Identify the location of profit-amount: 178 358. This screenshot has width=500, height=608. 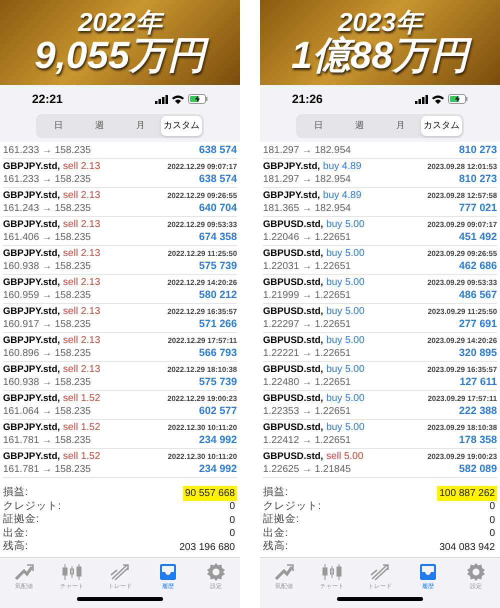
(478, 441).